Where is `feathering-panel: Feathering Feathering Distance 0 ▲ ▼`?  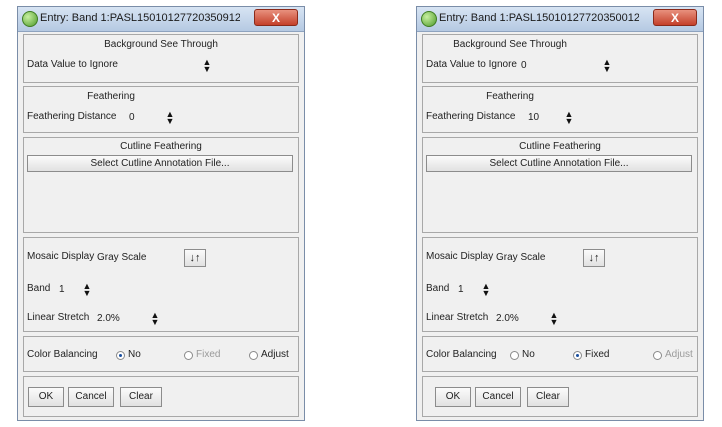
feathering-panel: Feathering Feathering Distance 0 ▲ ▼ is located at coordinates (161, 109).